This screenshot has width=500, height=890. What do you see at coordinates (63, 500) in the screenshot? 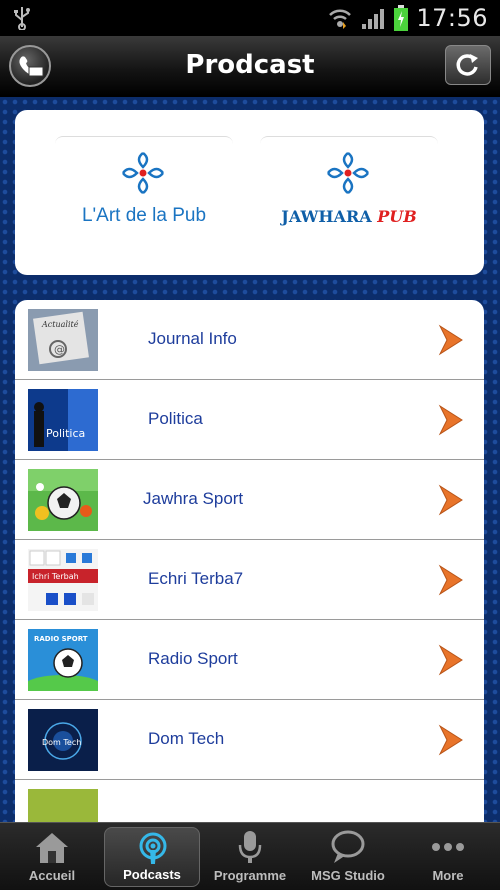
I see `sport-thumbnail` at bounding box center [63, 500].